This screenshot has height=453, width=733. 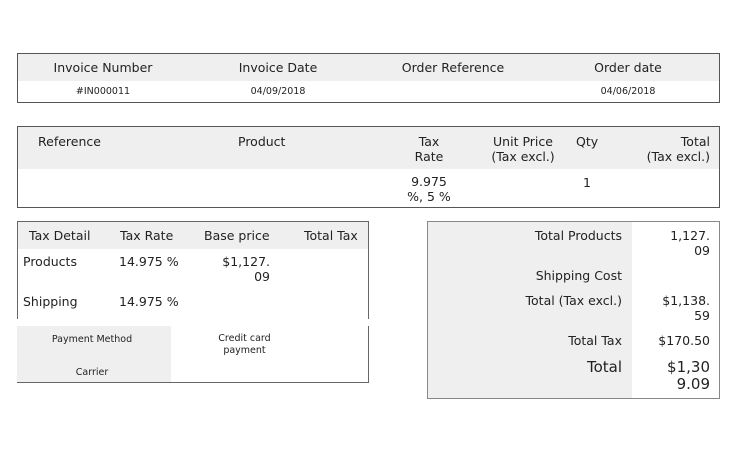 I want to click on total-products-value-line1: 1,127., so click(x=690, y=235).